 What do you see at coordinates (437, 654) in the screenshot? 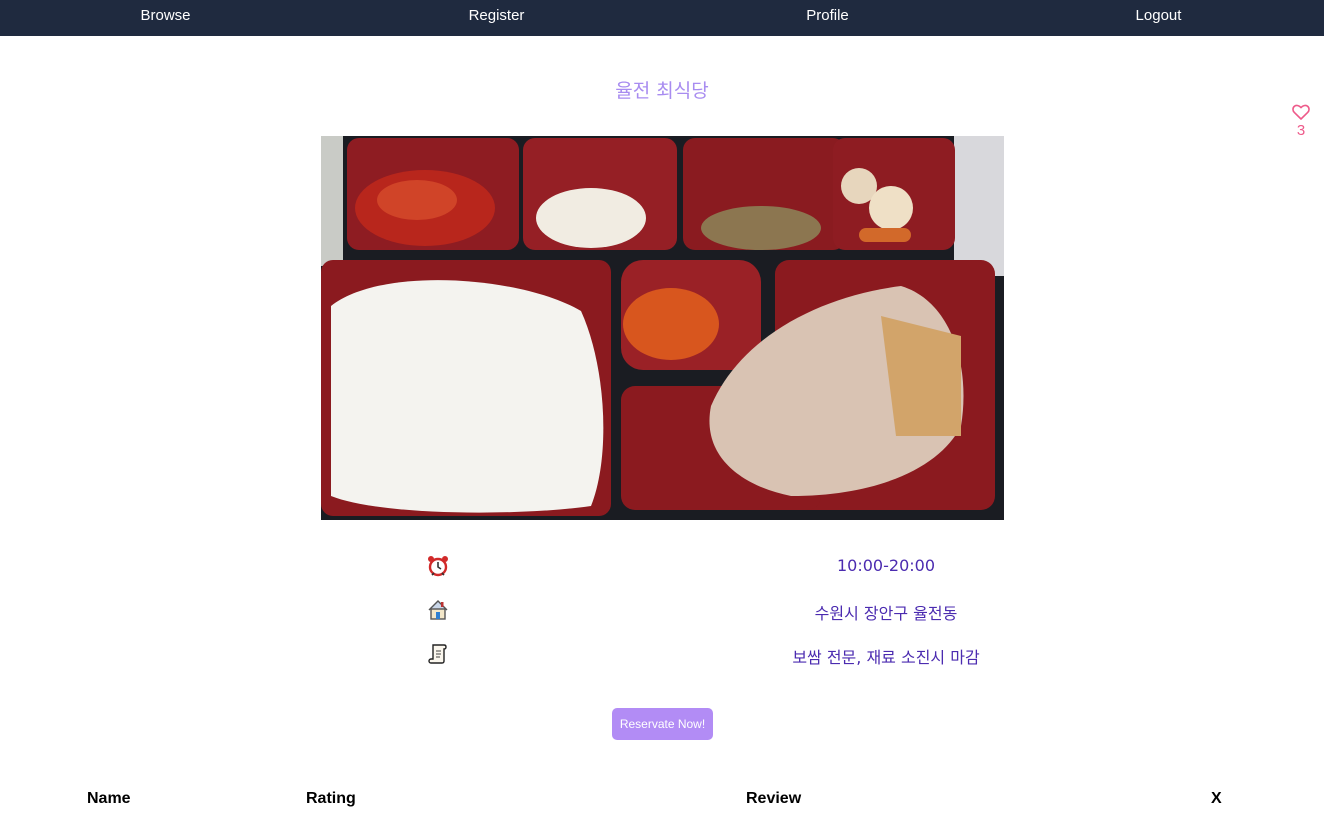
I see `scroll-icon` at bounding box center [437, 654].